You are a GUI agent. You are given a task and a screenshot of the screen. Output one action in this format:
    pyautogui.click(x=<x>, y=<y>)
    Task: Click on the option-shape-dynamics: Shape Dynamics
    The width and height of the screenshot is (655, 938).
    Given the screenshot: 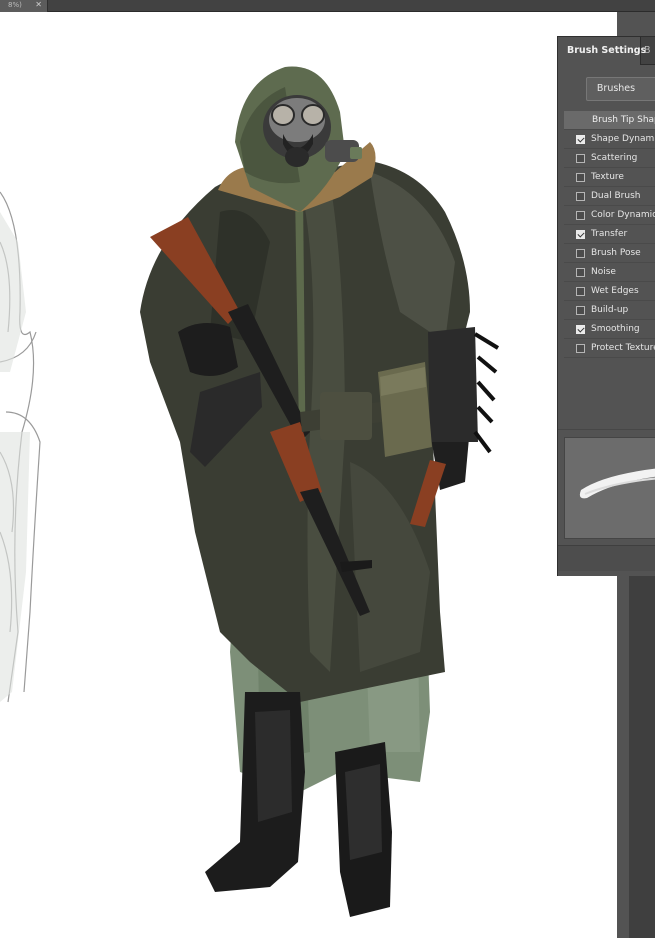 What is the action you would take?
    pyautogui.click(x=609, y=139)
    